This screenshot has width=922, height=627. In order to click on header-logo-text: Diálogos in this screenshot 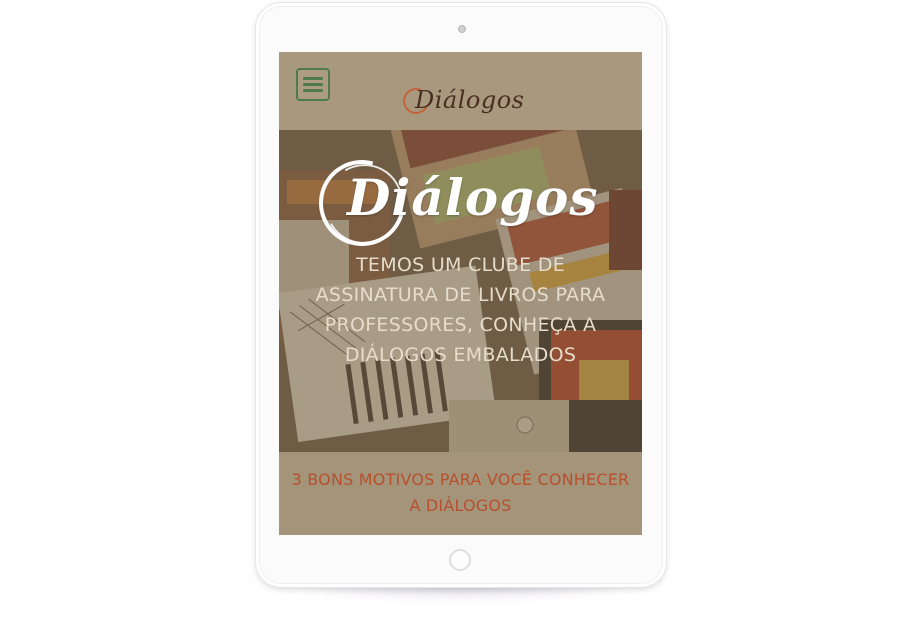, I will do `click(470, 100)`.